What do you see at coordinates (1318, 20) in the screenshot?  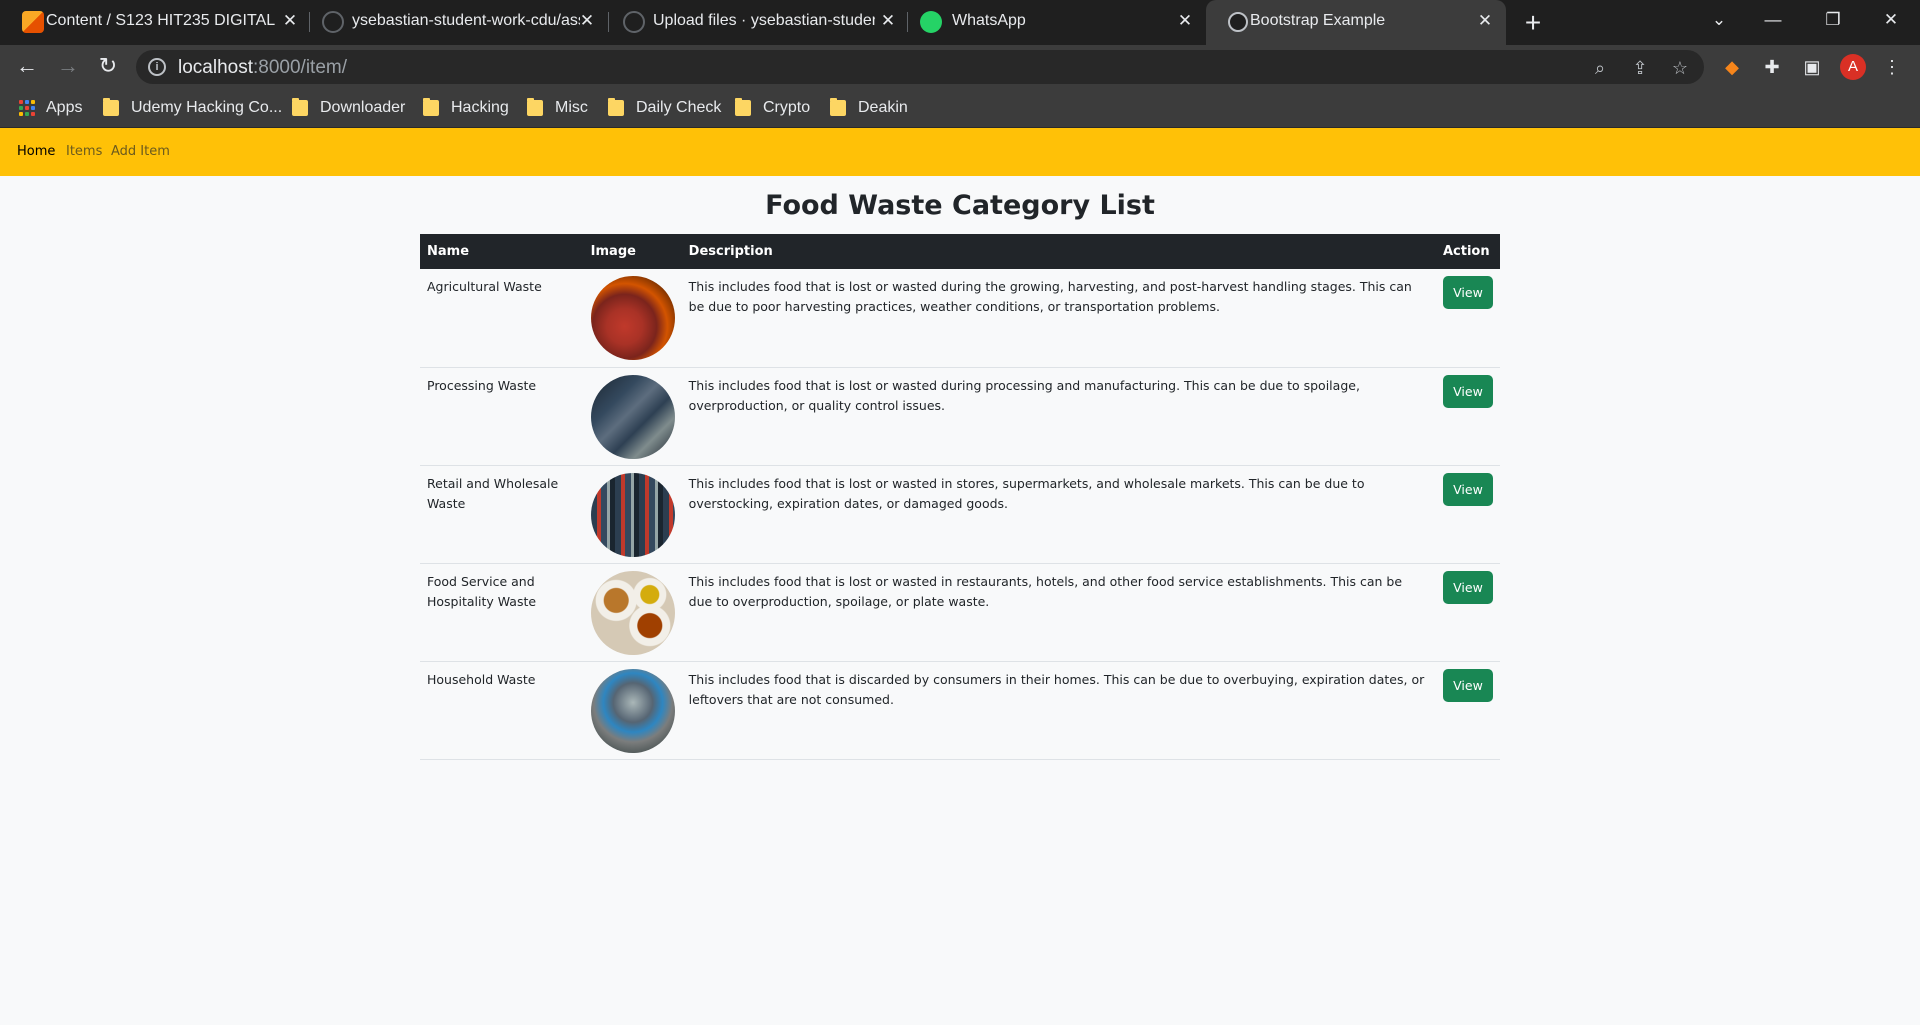 I see `tab-title: Bootstrap Example` at bounding box center [1318, 20].